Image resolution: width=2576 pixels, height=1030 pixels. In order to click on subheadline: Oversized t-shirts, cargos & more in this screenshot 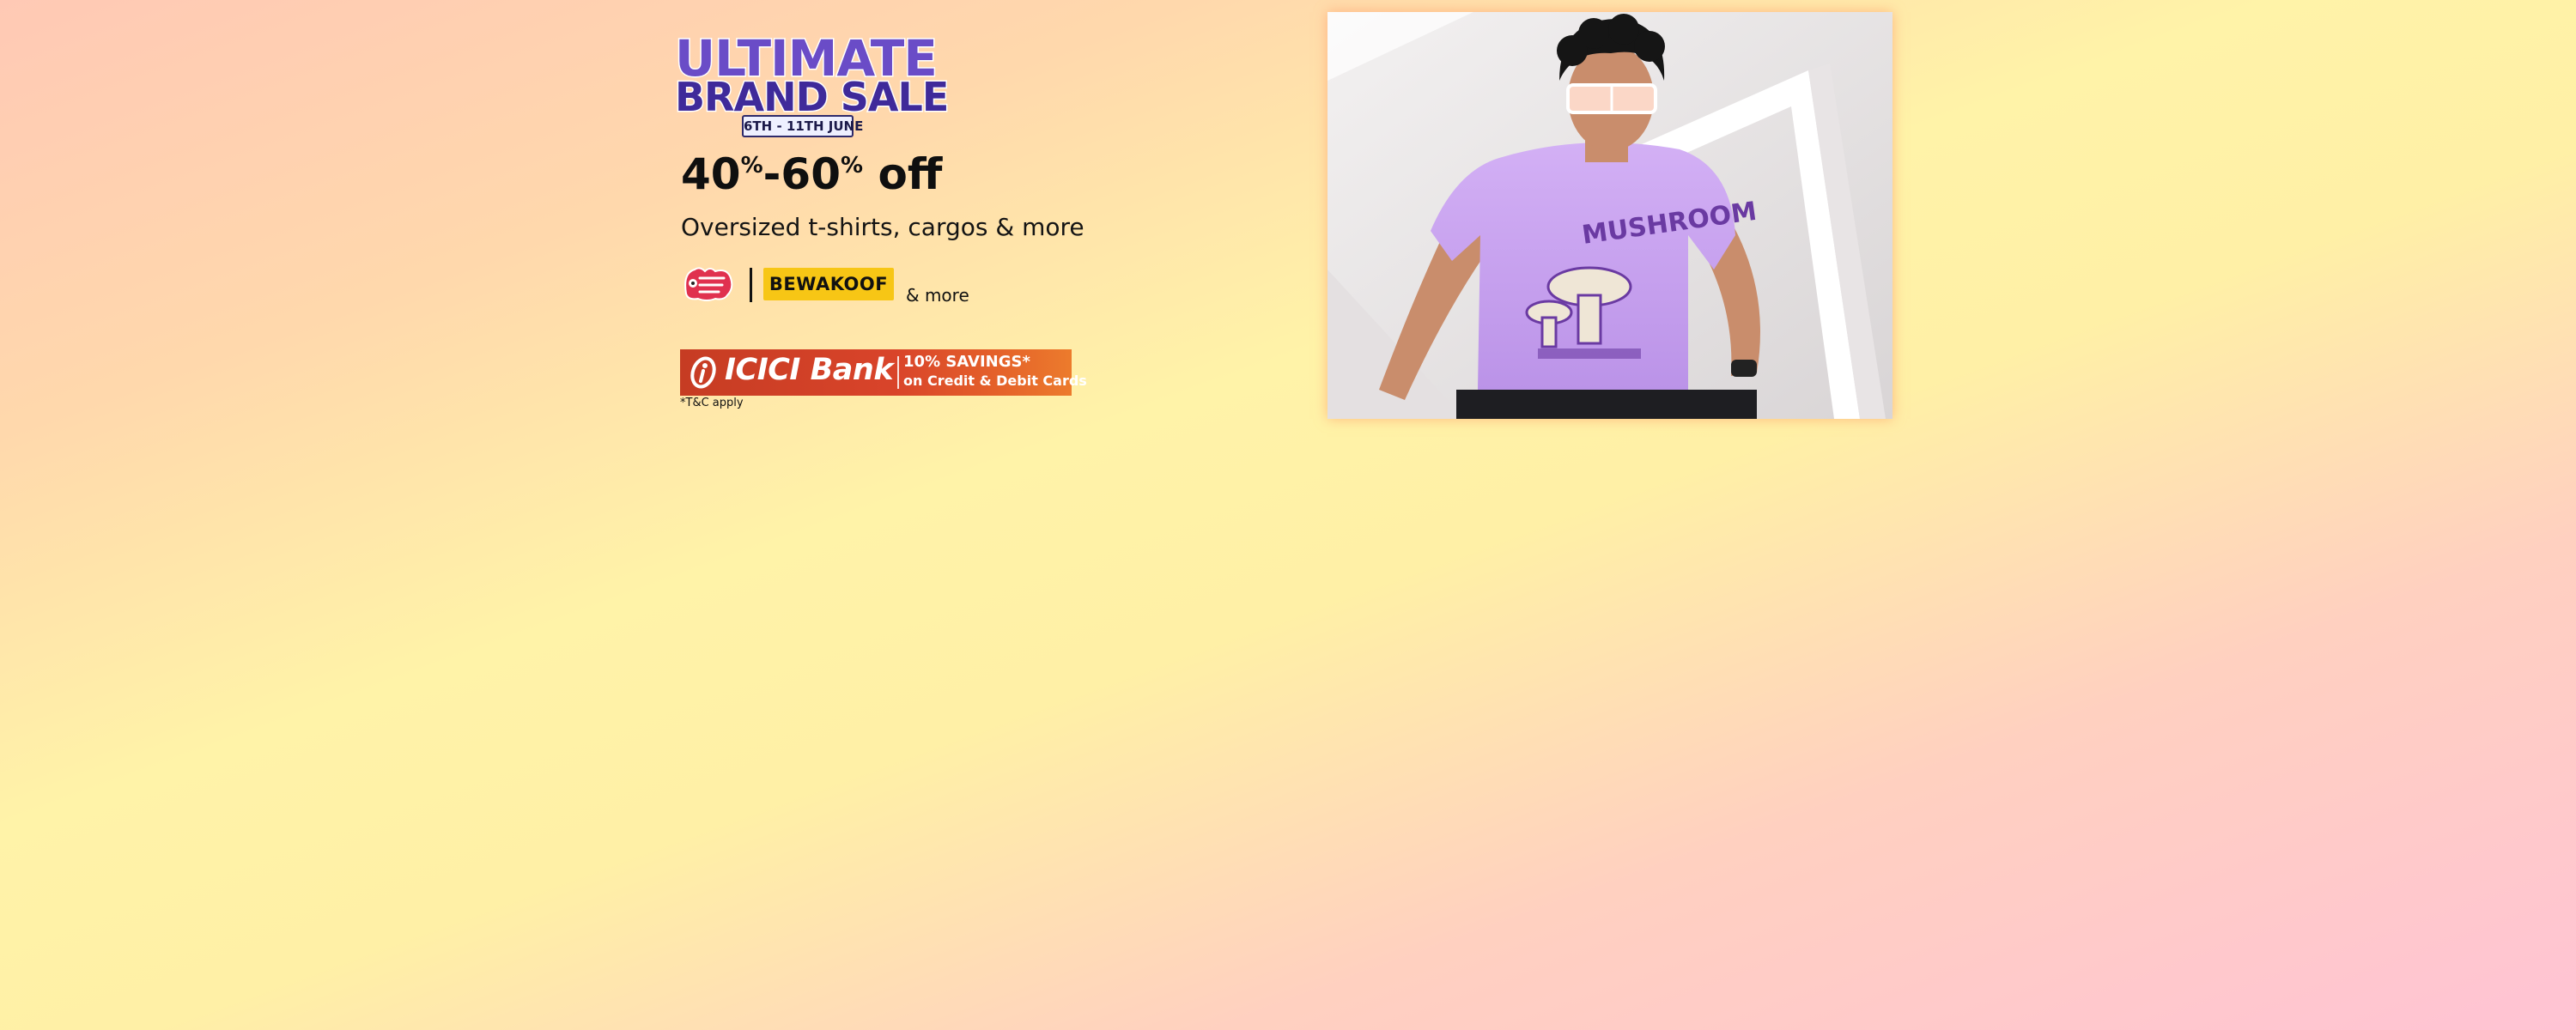, I will do `click(882, 227)`.